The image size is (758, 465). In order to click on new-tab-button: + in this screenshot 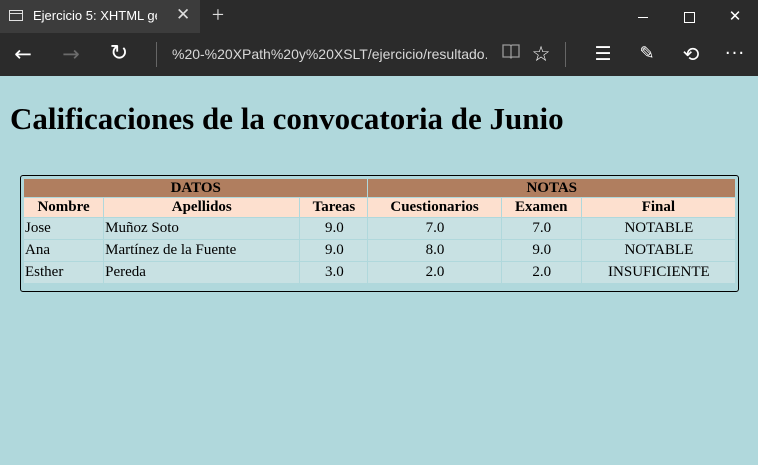, I will do `click(218, 15)`.